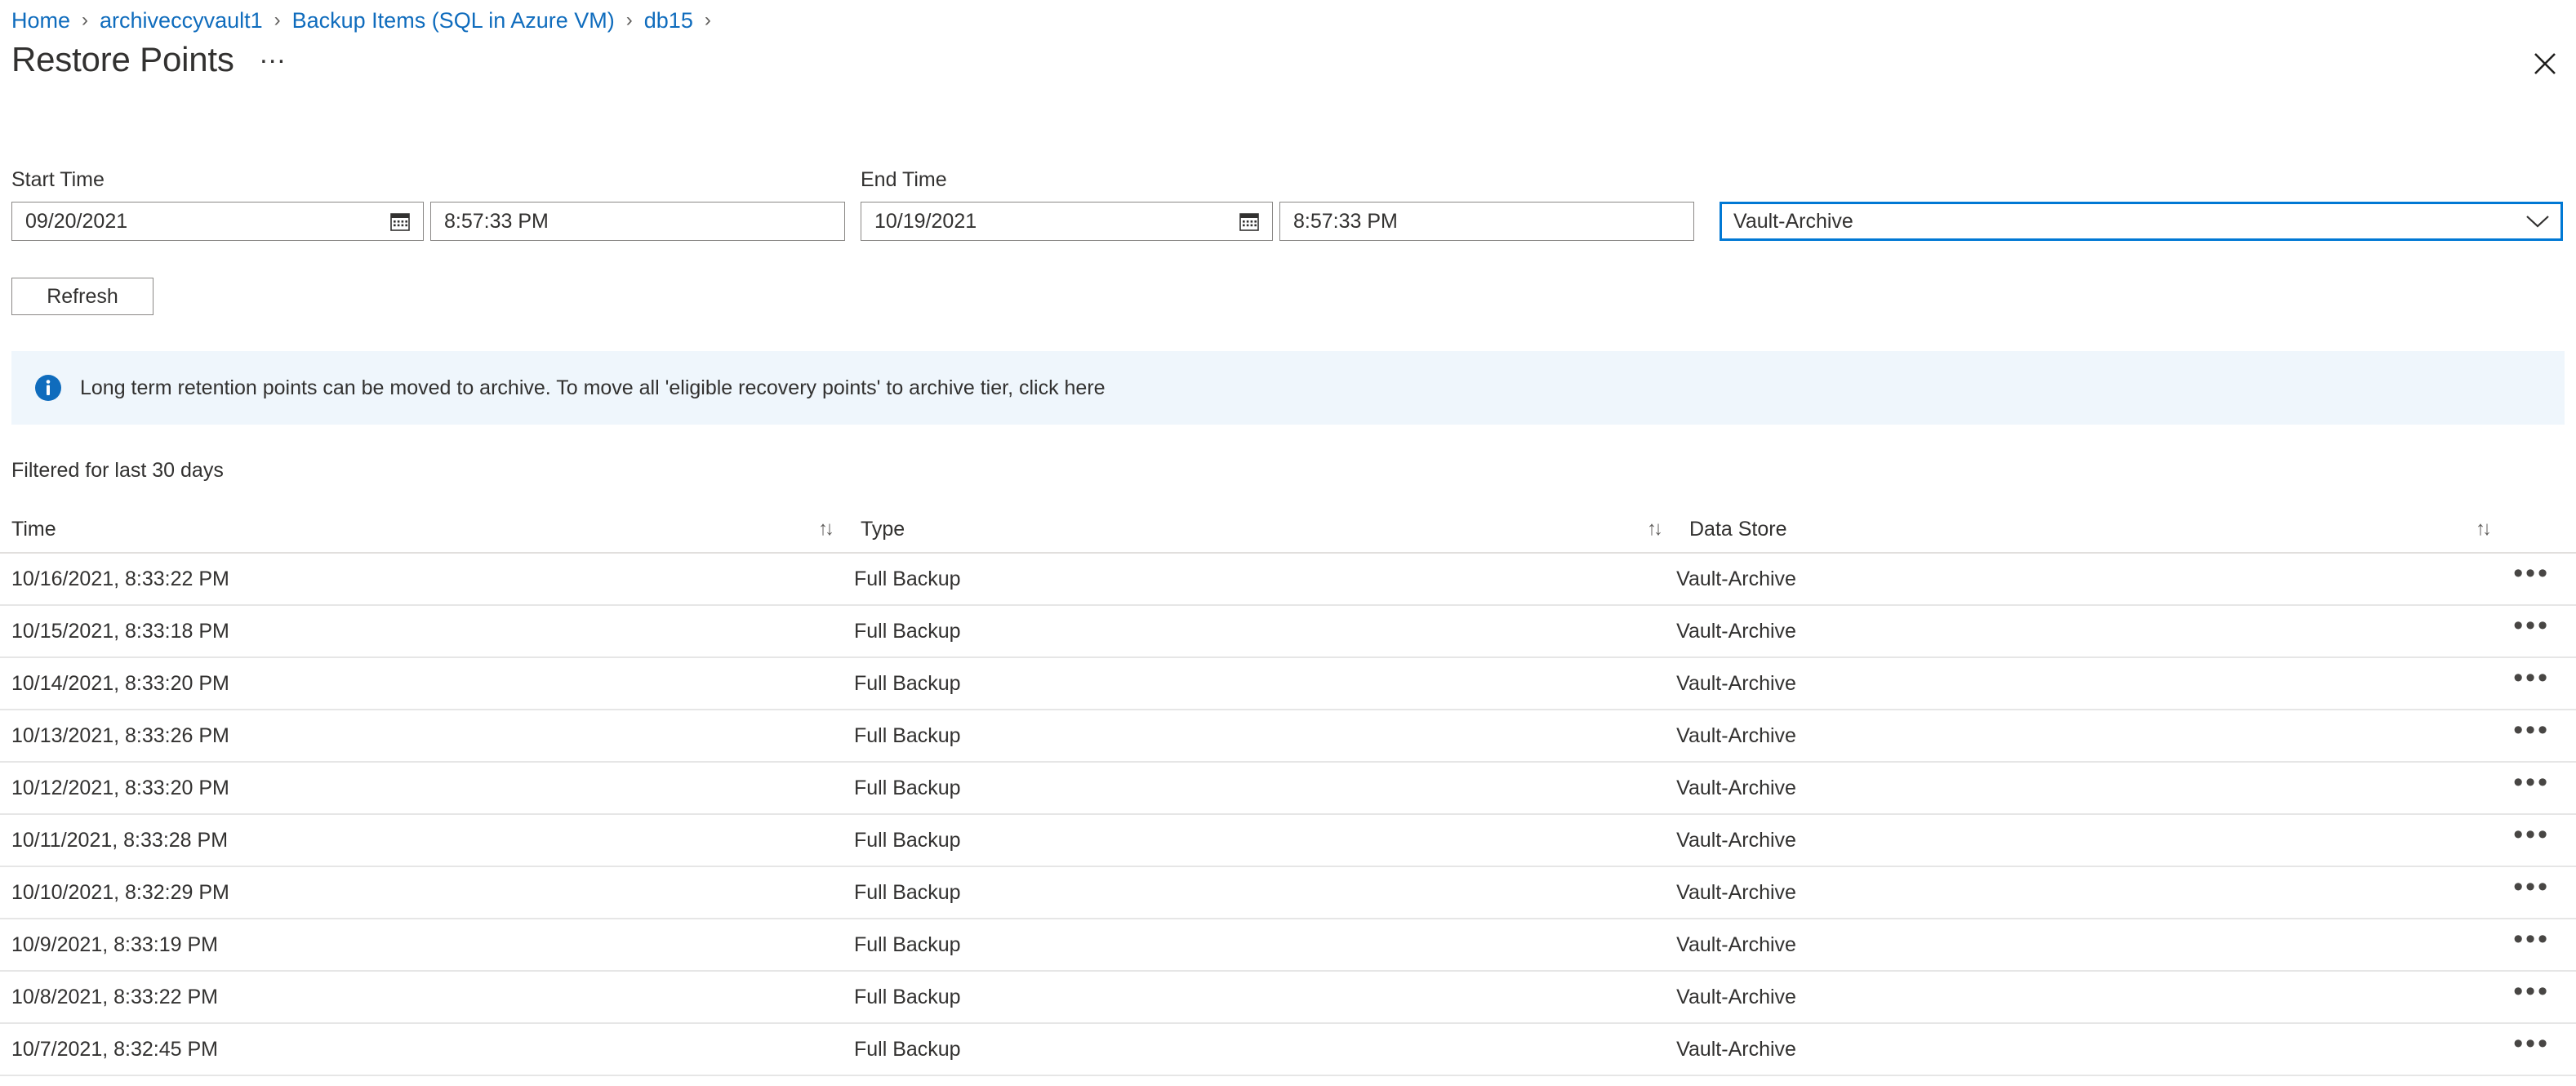  Describe the element at coordinates (114, 997) in the screenshot. I see `cell-time: 10/8/2021, 8:33:22 PM` at that location.